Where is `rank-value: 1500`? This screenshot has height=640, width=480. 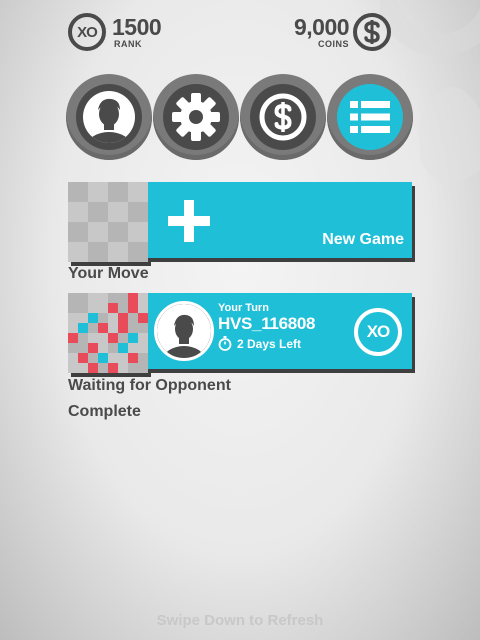 rank-value: 1500 is located at coordinates (137, 26).